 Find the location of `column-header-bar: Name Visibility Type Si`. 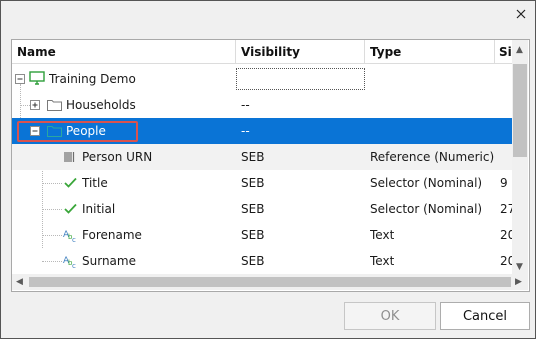

column-header-bar: Name Visibility Type Si is located at coordinates (262, 52).